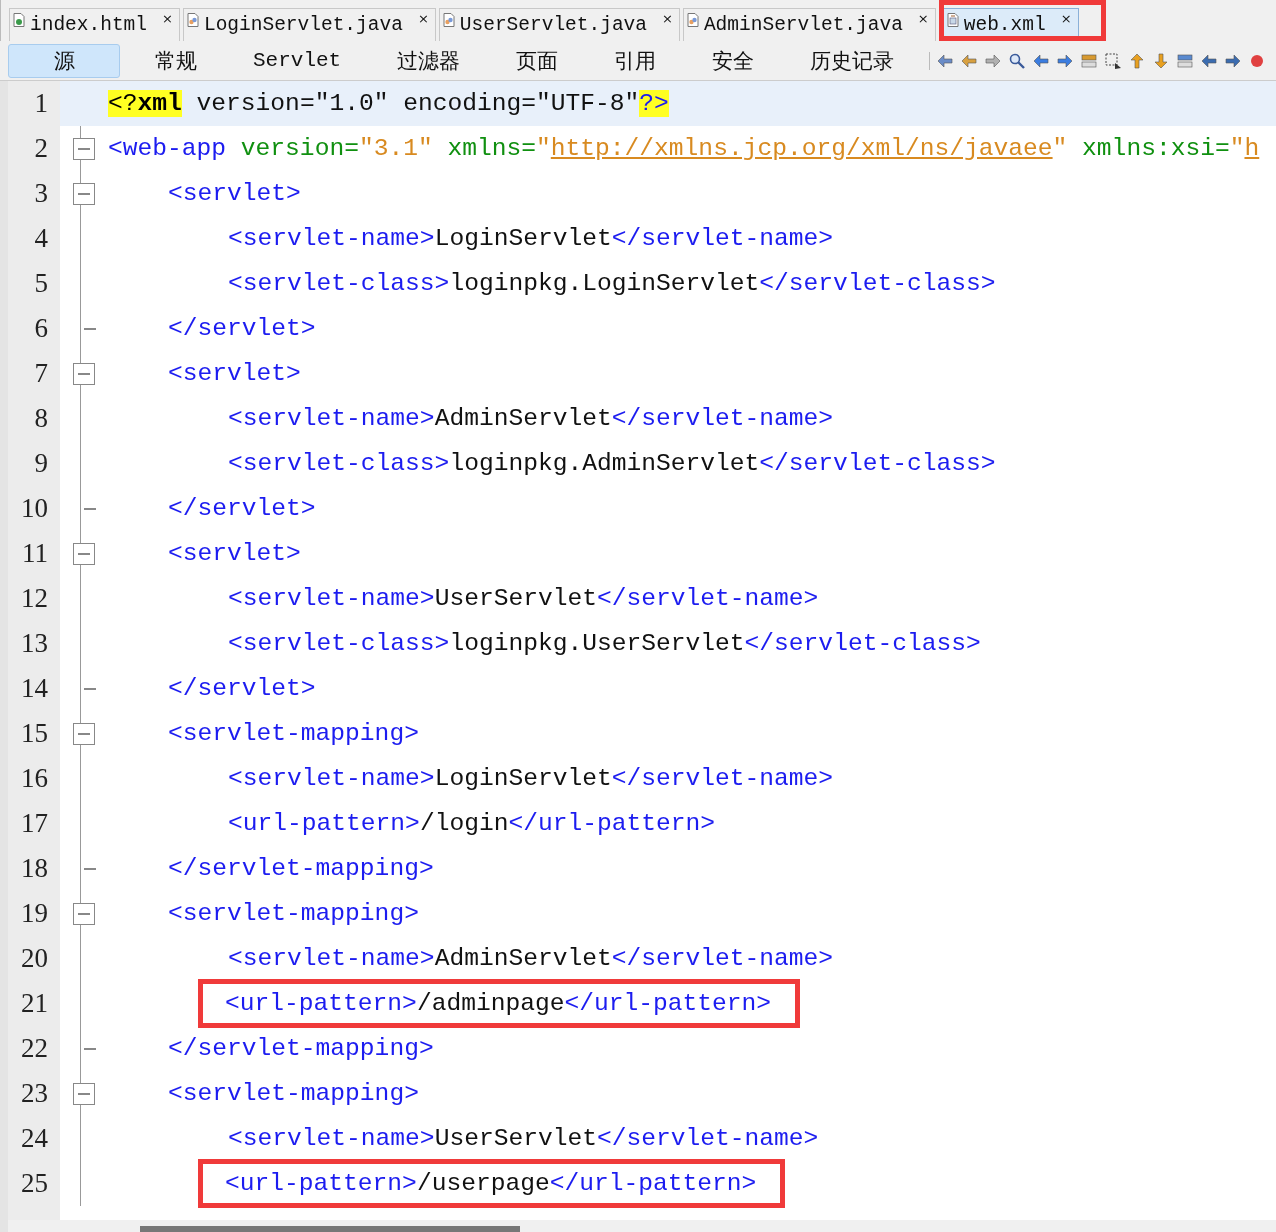 The image size is (1276, 1232). Describe the element at coordinates (40, 418) in the screenshot. I see `line-number: 8` at that location.